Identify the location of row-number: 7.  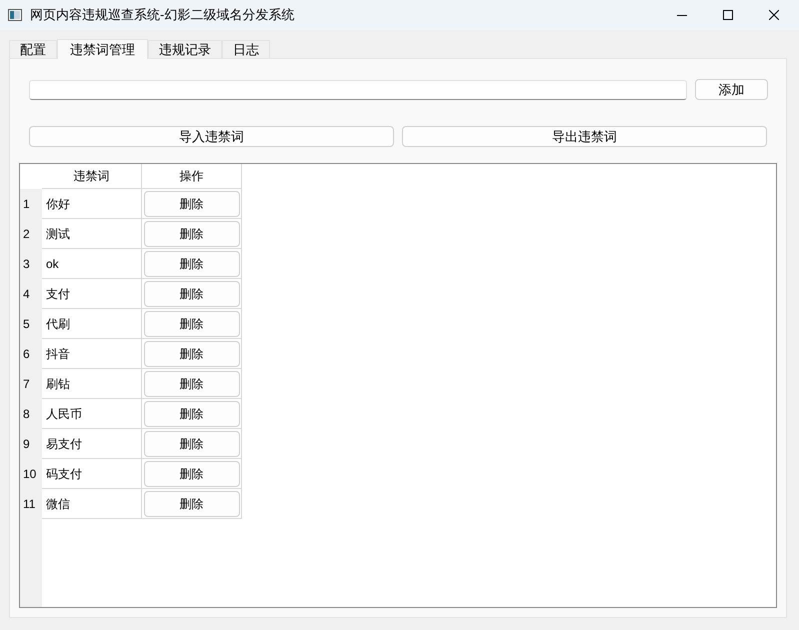
(31, 384).